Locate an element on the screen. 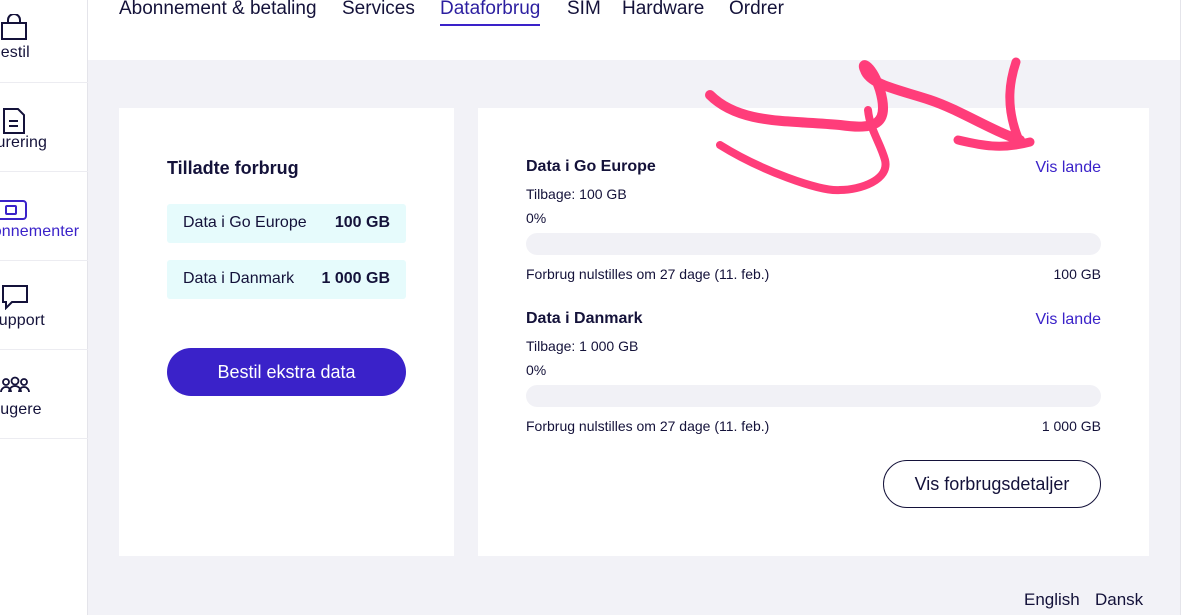 This screenshot has width=1204, height=615. scrollbar-track is located at coordinates (1192, 307).